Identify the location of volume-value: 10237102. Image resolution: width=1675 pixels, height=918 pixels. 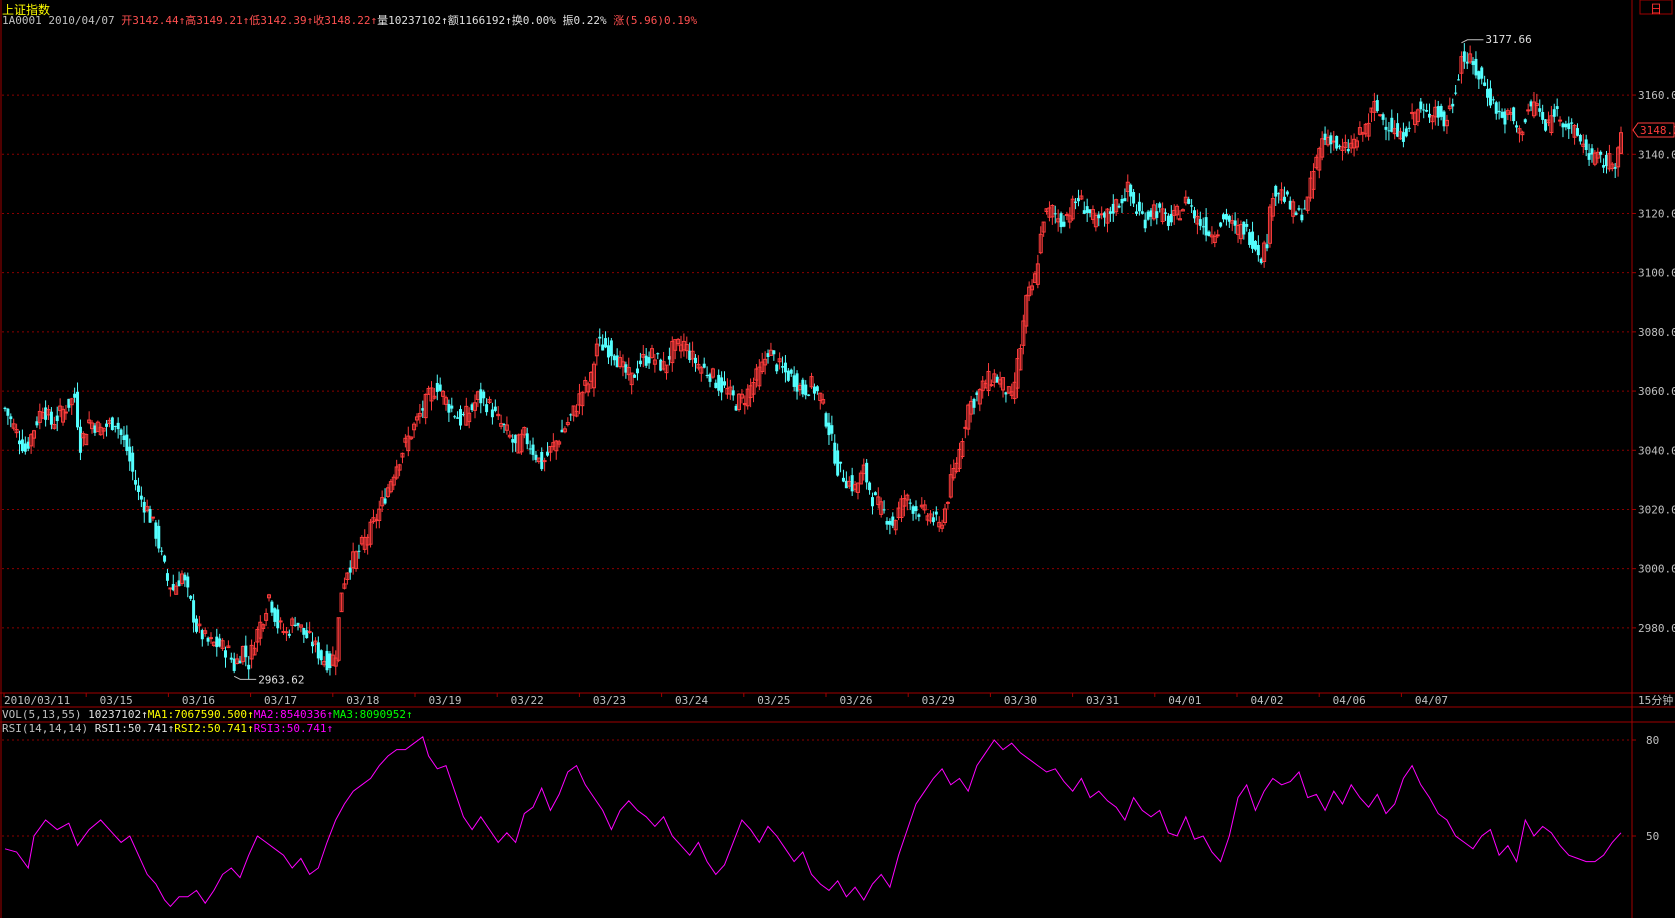
(415, 20).